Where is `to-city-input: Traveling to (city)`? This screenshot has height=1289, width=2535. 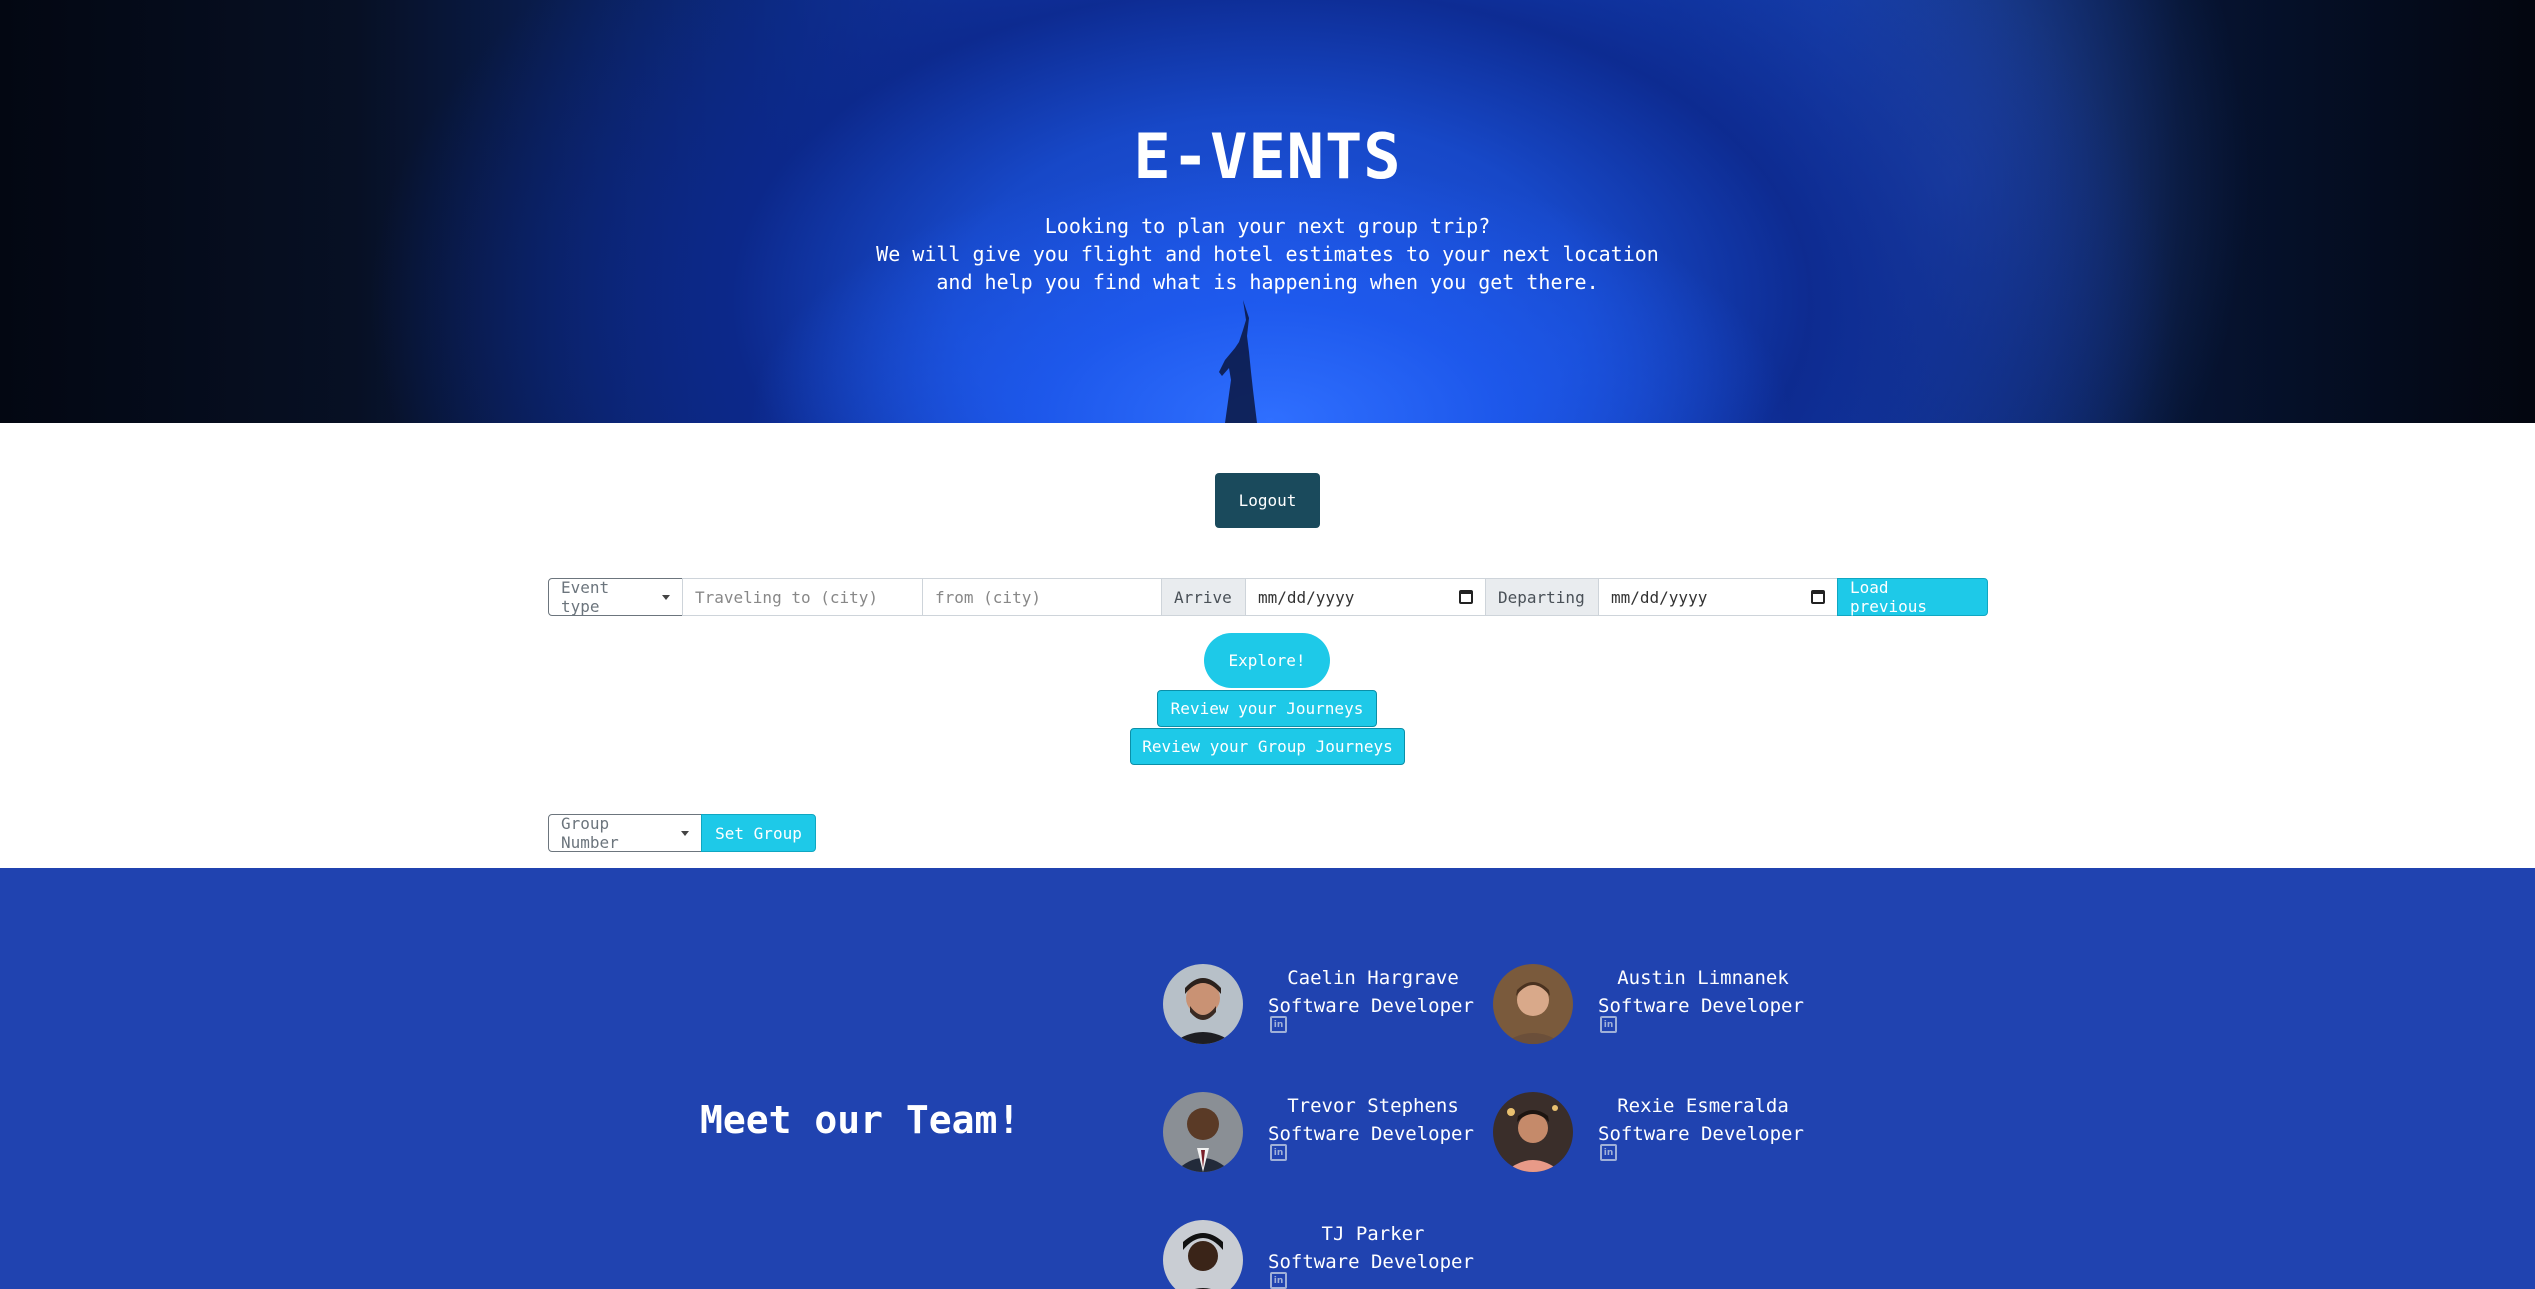 to-city-input: Traveling to (city) is located at coordinates (802, 597).